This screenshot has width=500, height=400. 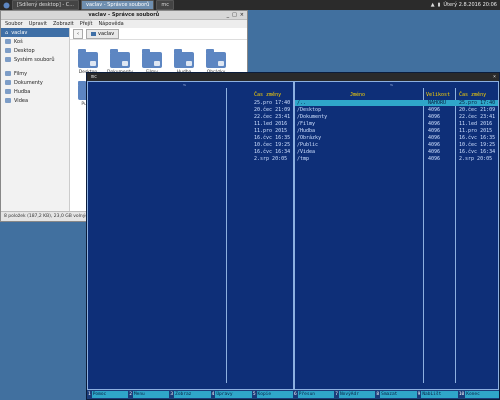 I want to click on fkey-label: NovýAdr, so click(x=357, y=394).